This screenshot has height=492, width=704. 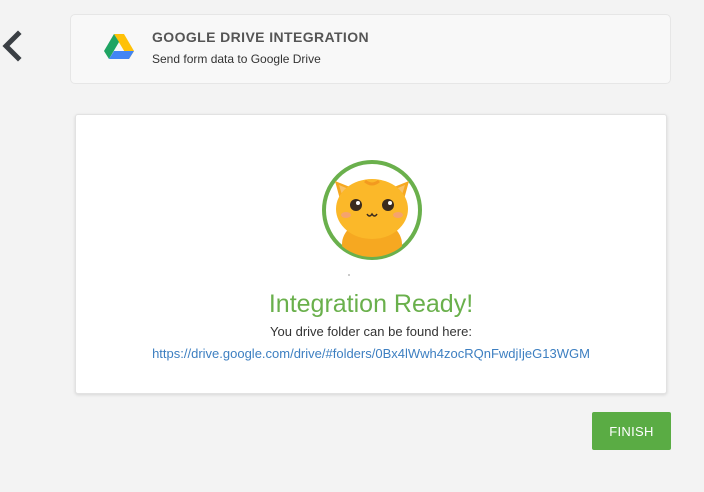 What do you see at coordinates (371, 304) in the screenshot?
I see `integration-ready-title: Integration Ready!` at bounding box center [371, 304].